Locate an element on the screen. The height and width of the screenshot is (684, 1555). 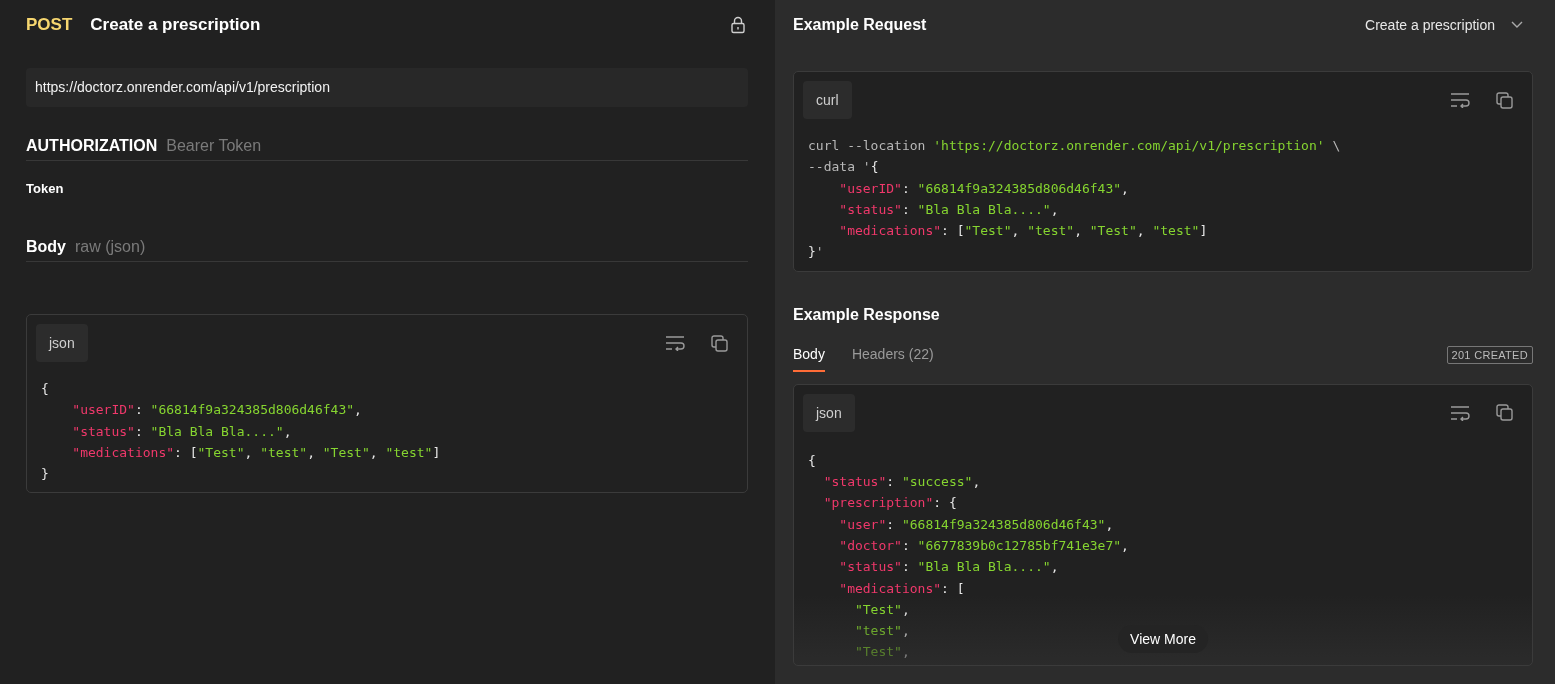
code-line: } is located at coordinates (45, 474).